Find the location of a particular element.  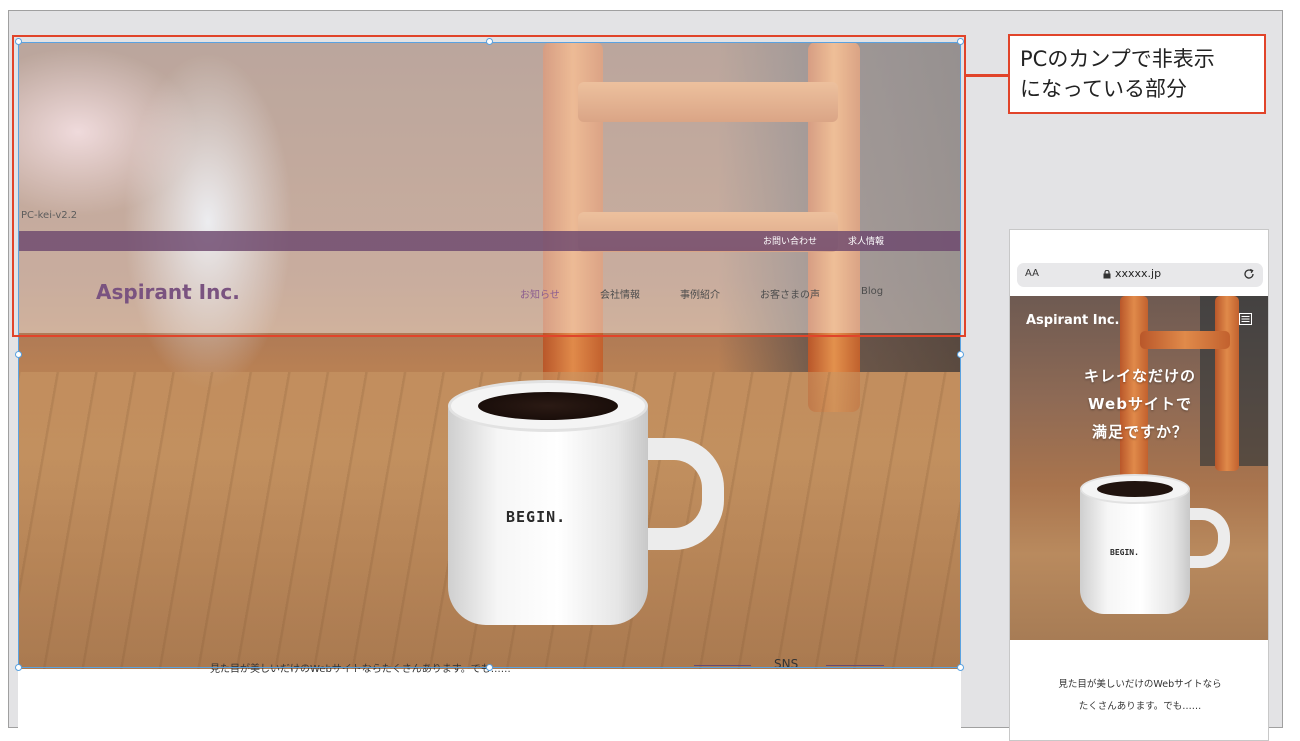

photo-chair-rail is located at coordinates (1185, 340).